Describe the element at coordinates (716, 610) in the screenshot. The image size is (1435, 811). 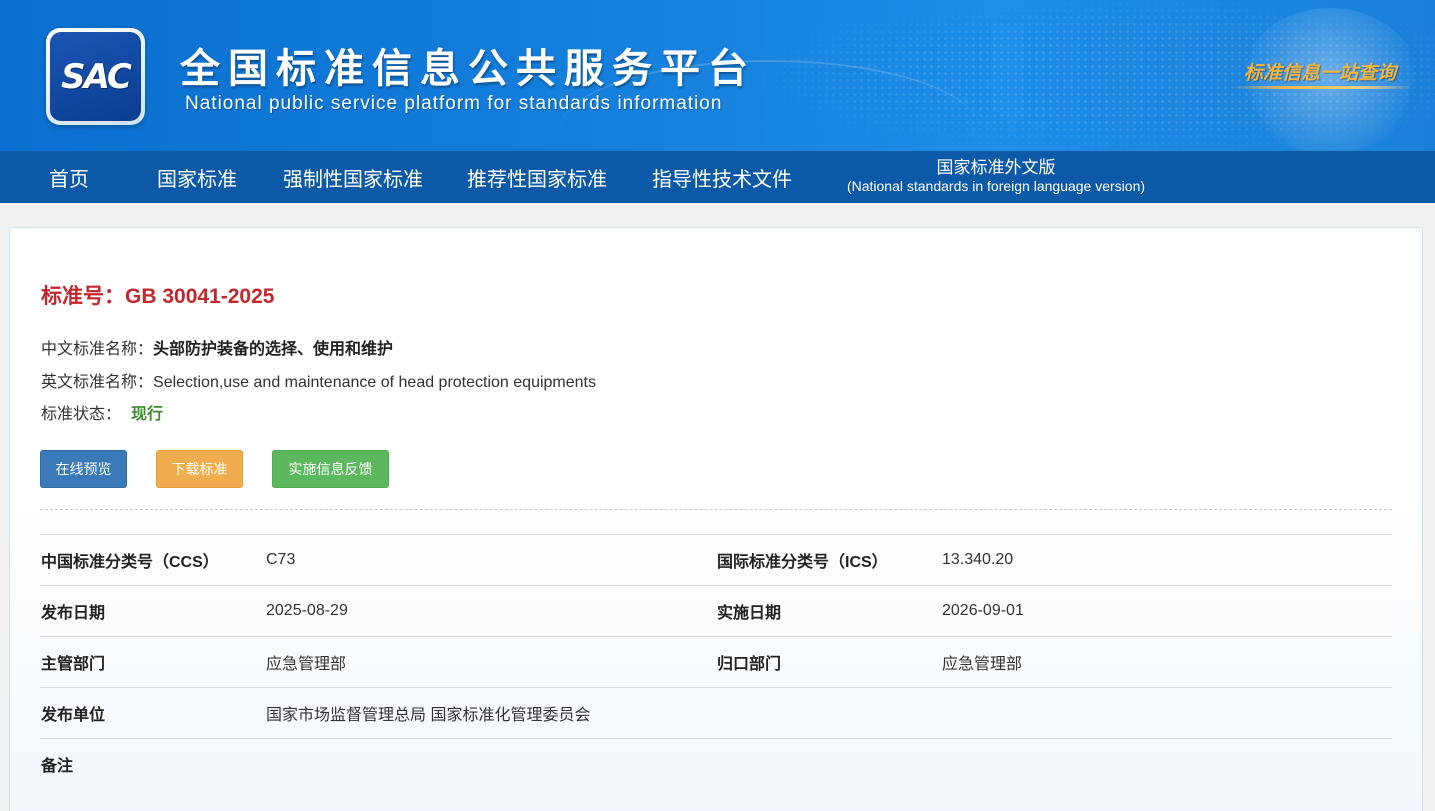
I see `table-row: 发布日期 2025-08-29 实施日期 2026-09-01` at that location.